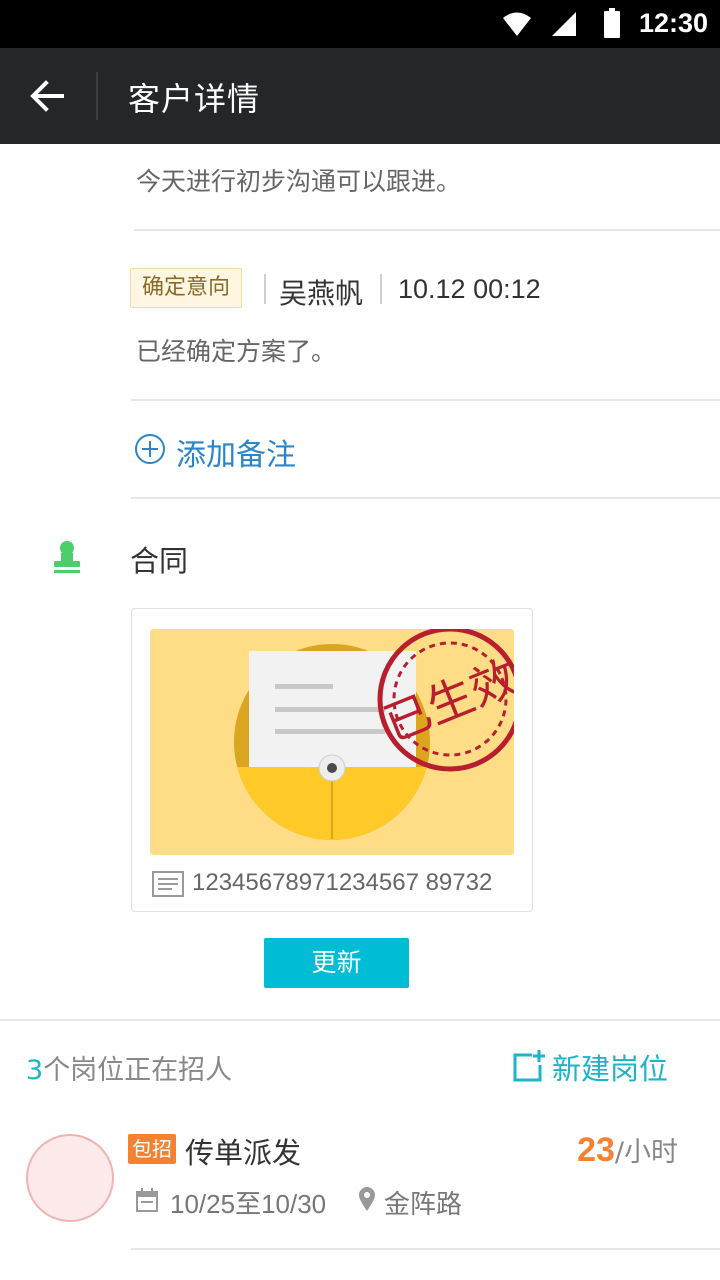 This screenshot has width=720, height=1280. I want to click on clock: 12:30, so click(673, 23).